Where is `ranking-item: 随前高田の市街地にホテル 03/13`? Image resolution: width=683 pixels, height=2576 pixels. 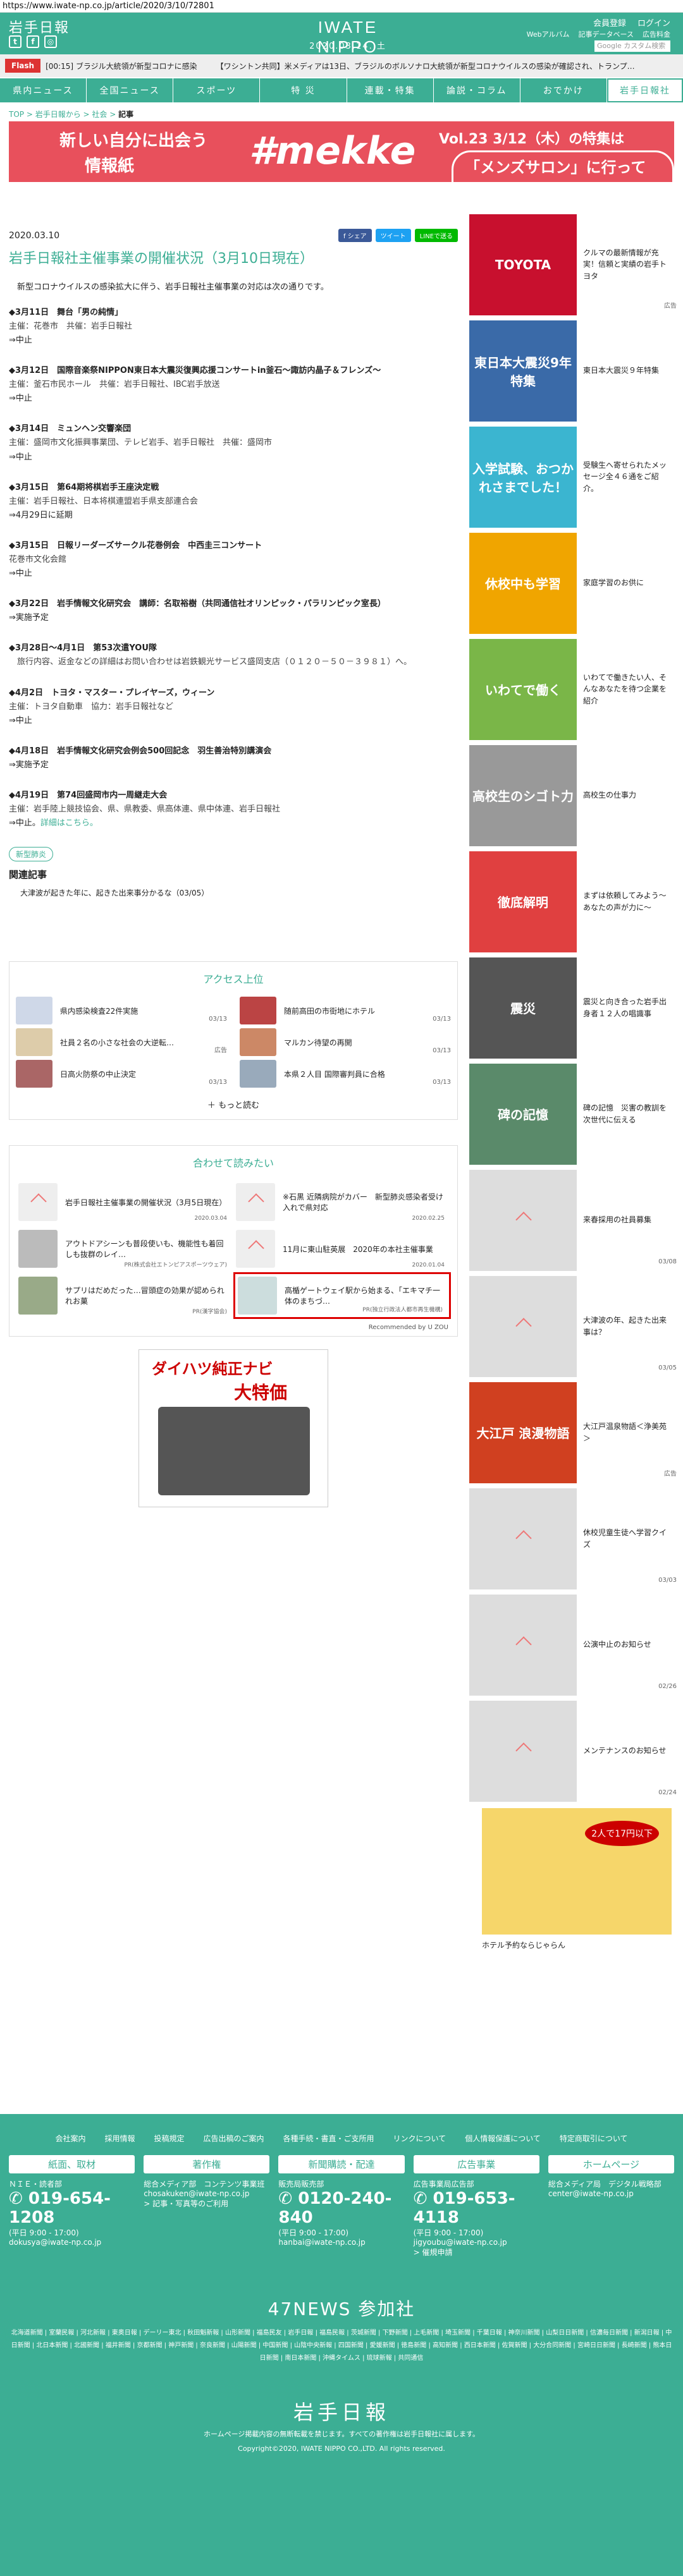
ranking-item: 随前高田の市街地にホテル 03/13 is located at coordinates (345, 1010).